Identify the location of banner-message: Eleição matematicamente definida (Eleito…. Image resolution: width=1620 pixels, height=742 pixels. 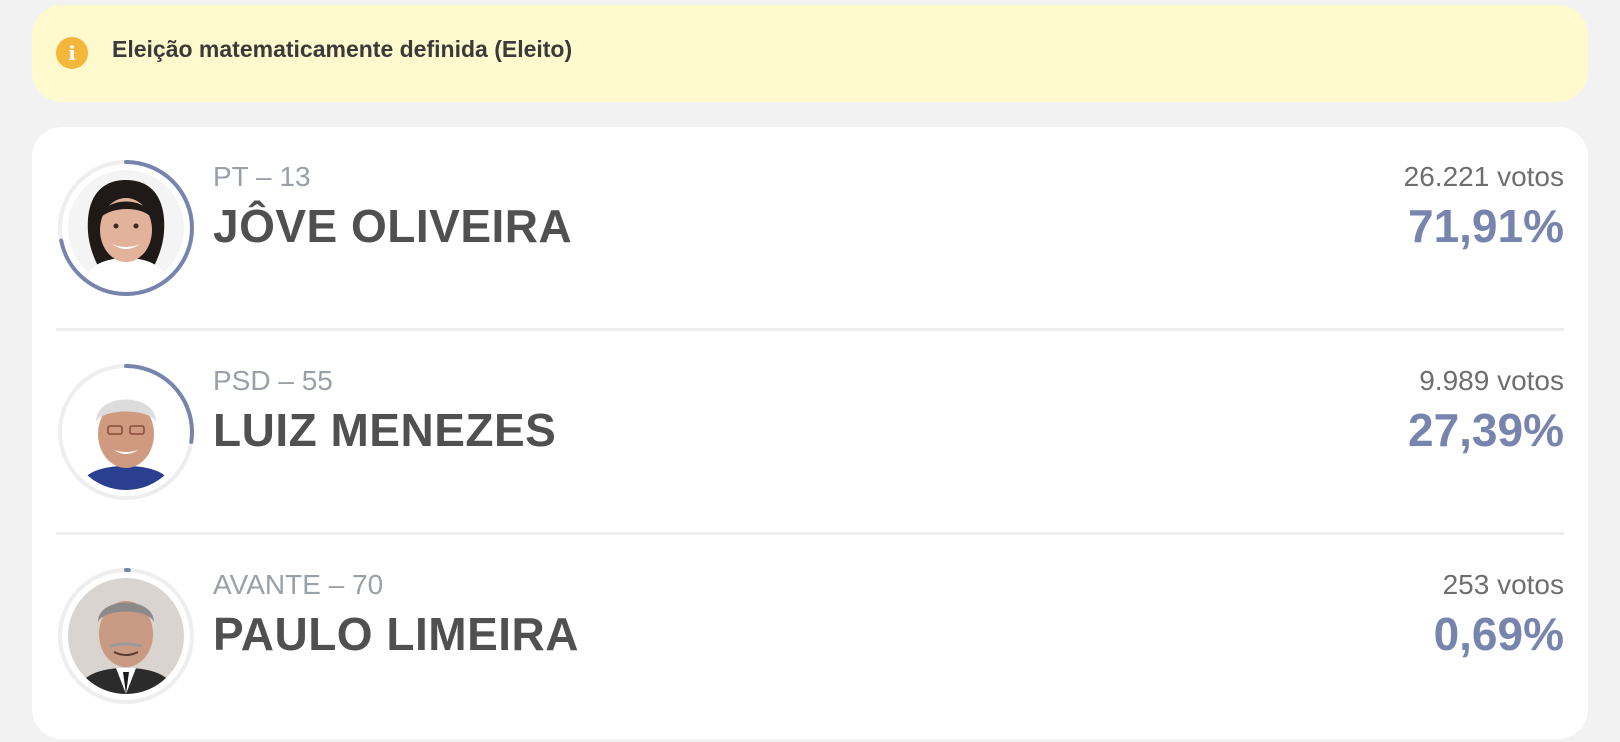
(342, 49).